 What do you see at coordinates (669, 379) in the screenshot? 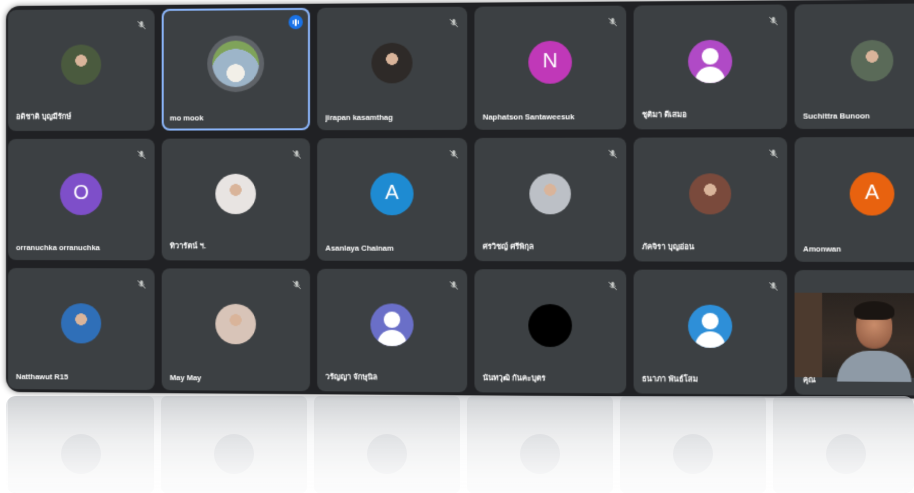
I see `participant-name: ธนาภา พันธ์โสม` at bounding box center [669, 379].